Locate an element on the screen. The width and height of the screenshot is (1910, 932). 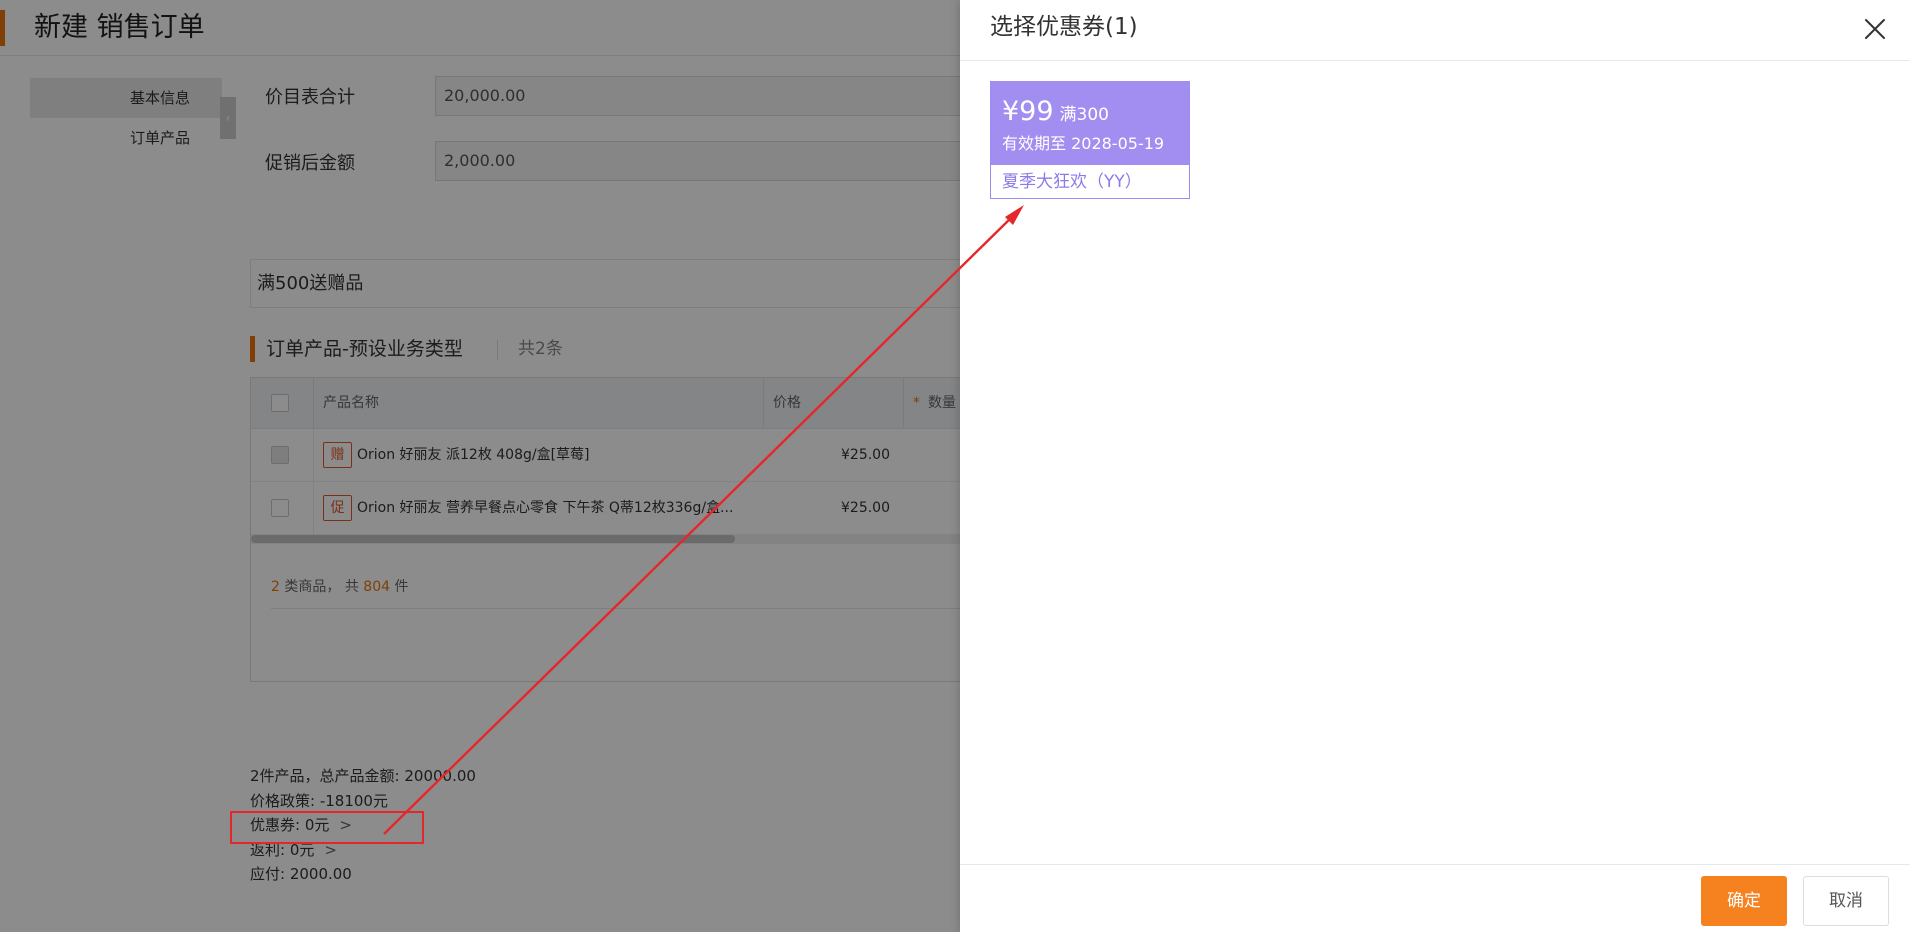
confirm-button: 确定 is located at coordinates (1744, 901).